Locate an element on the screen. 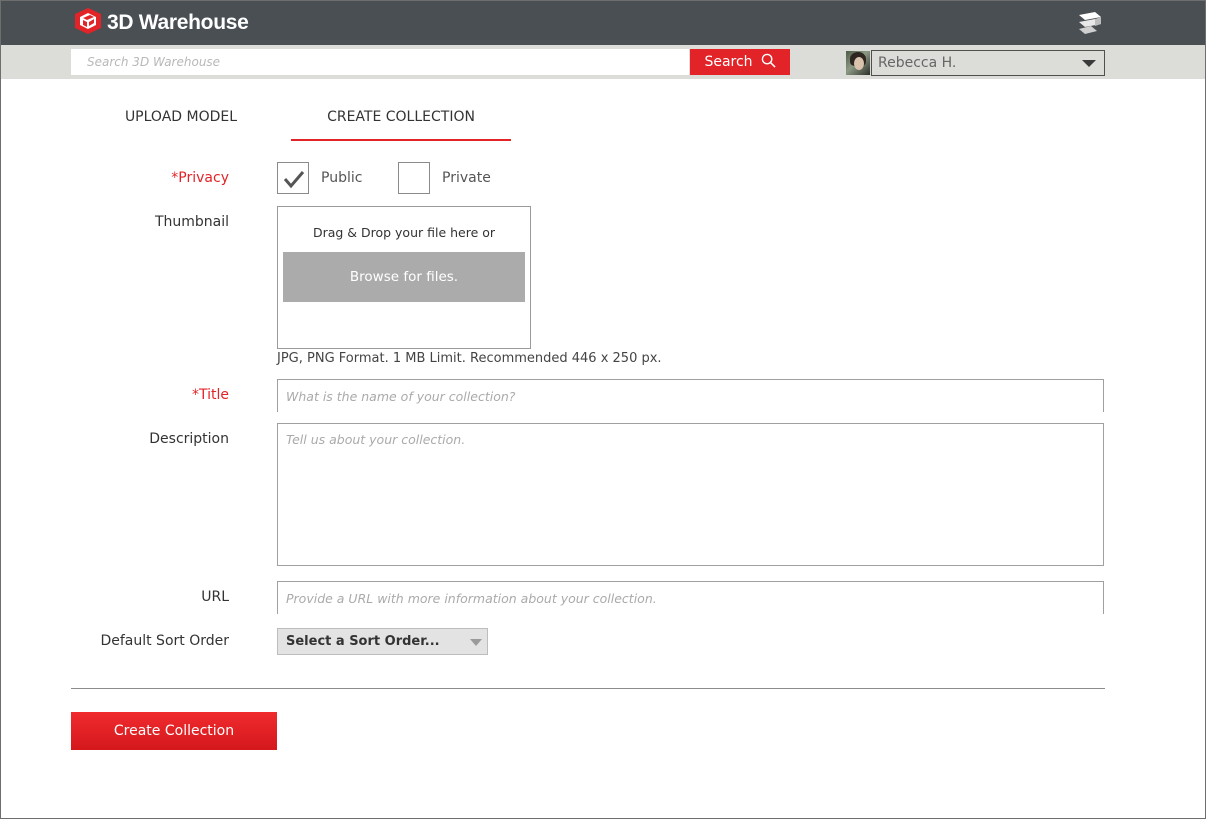 This screenshot has width=1206, height=819. description-label: Description is located at coordinates (189, 439).